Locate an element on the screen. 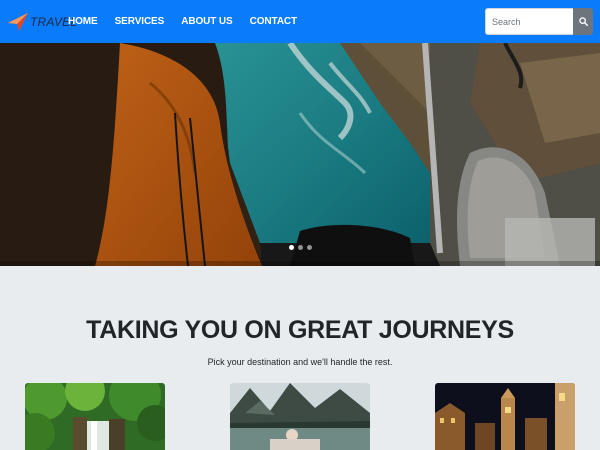 The image size is (600, 450). carousel-indicators is located at coordinates (300, 247).